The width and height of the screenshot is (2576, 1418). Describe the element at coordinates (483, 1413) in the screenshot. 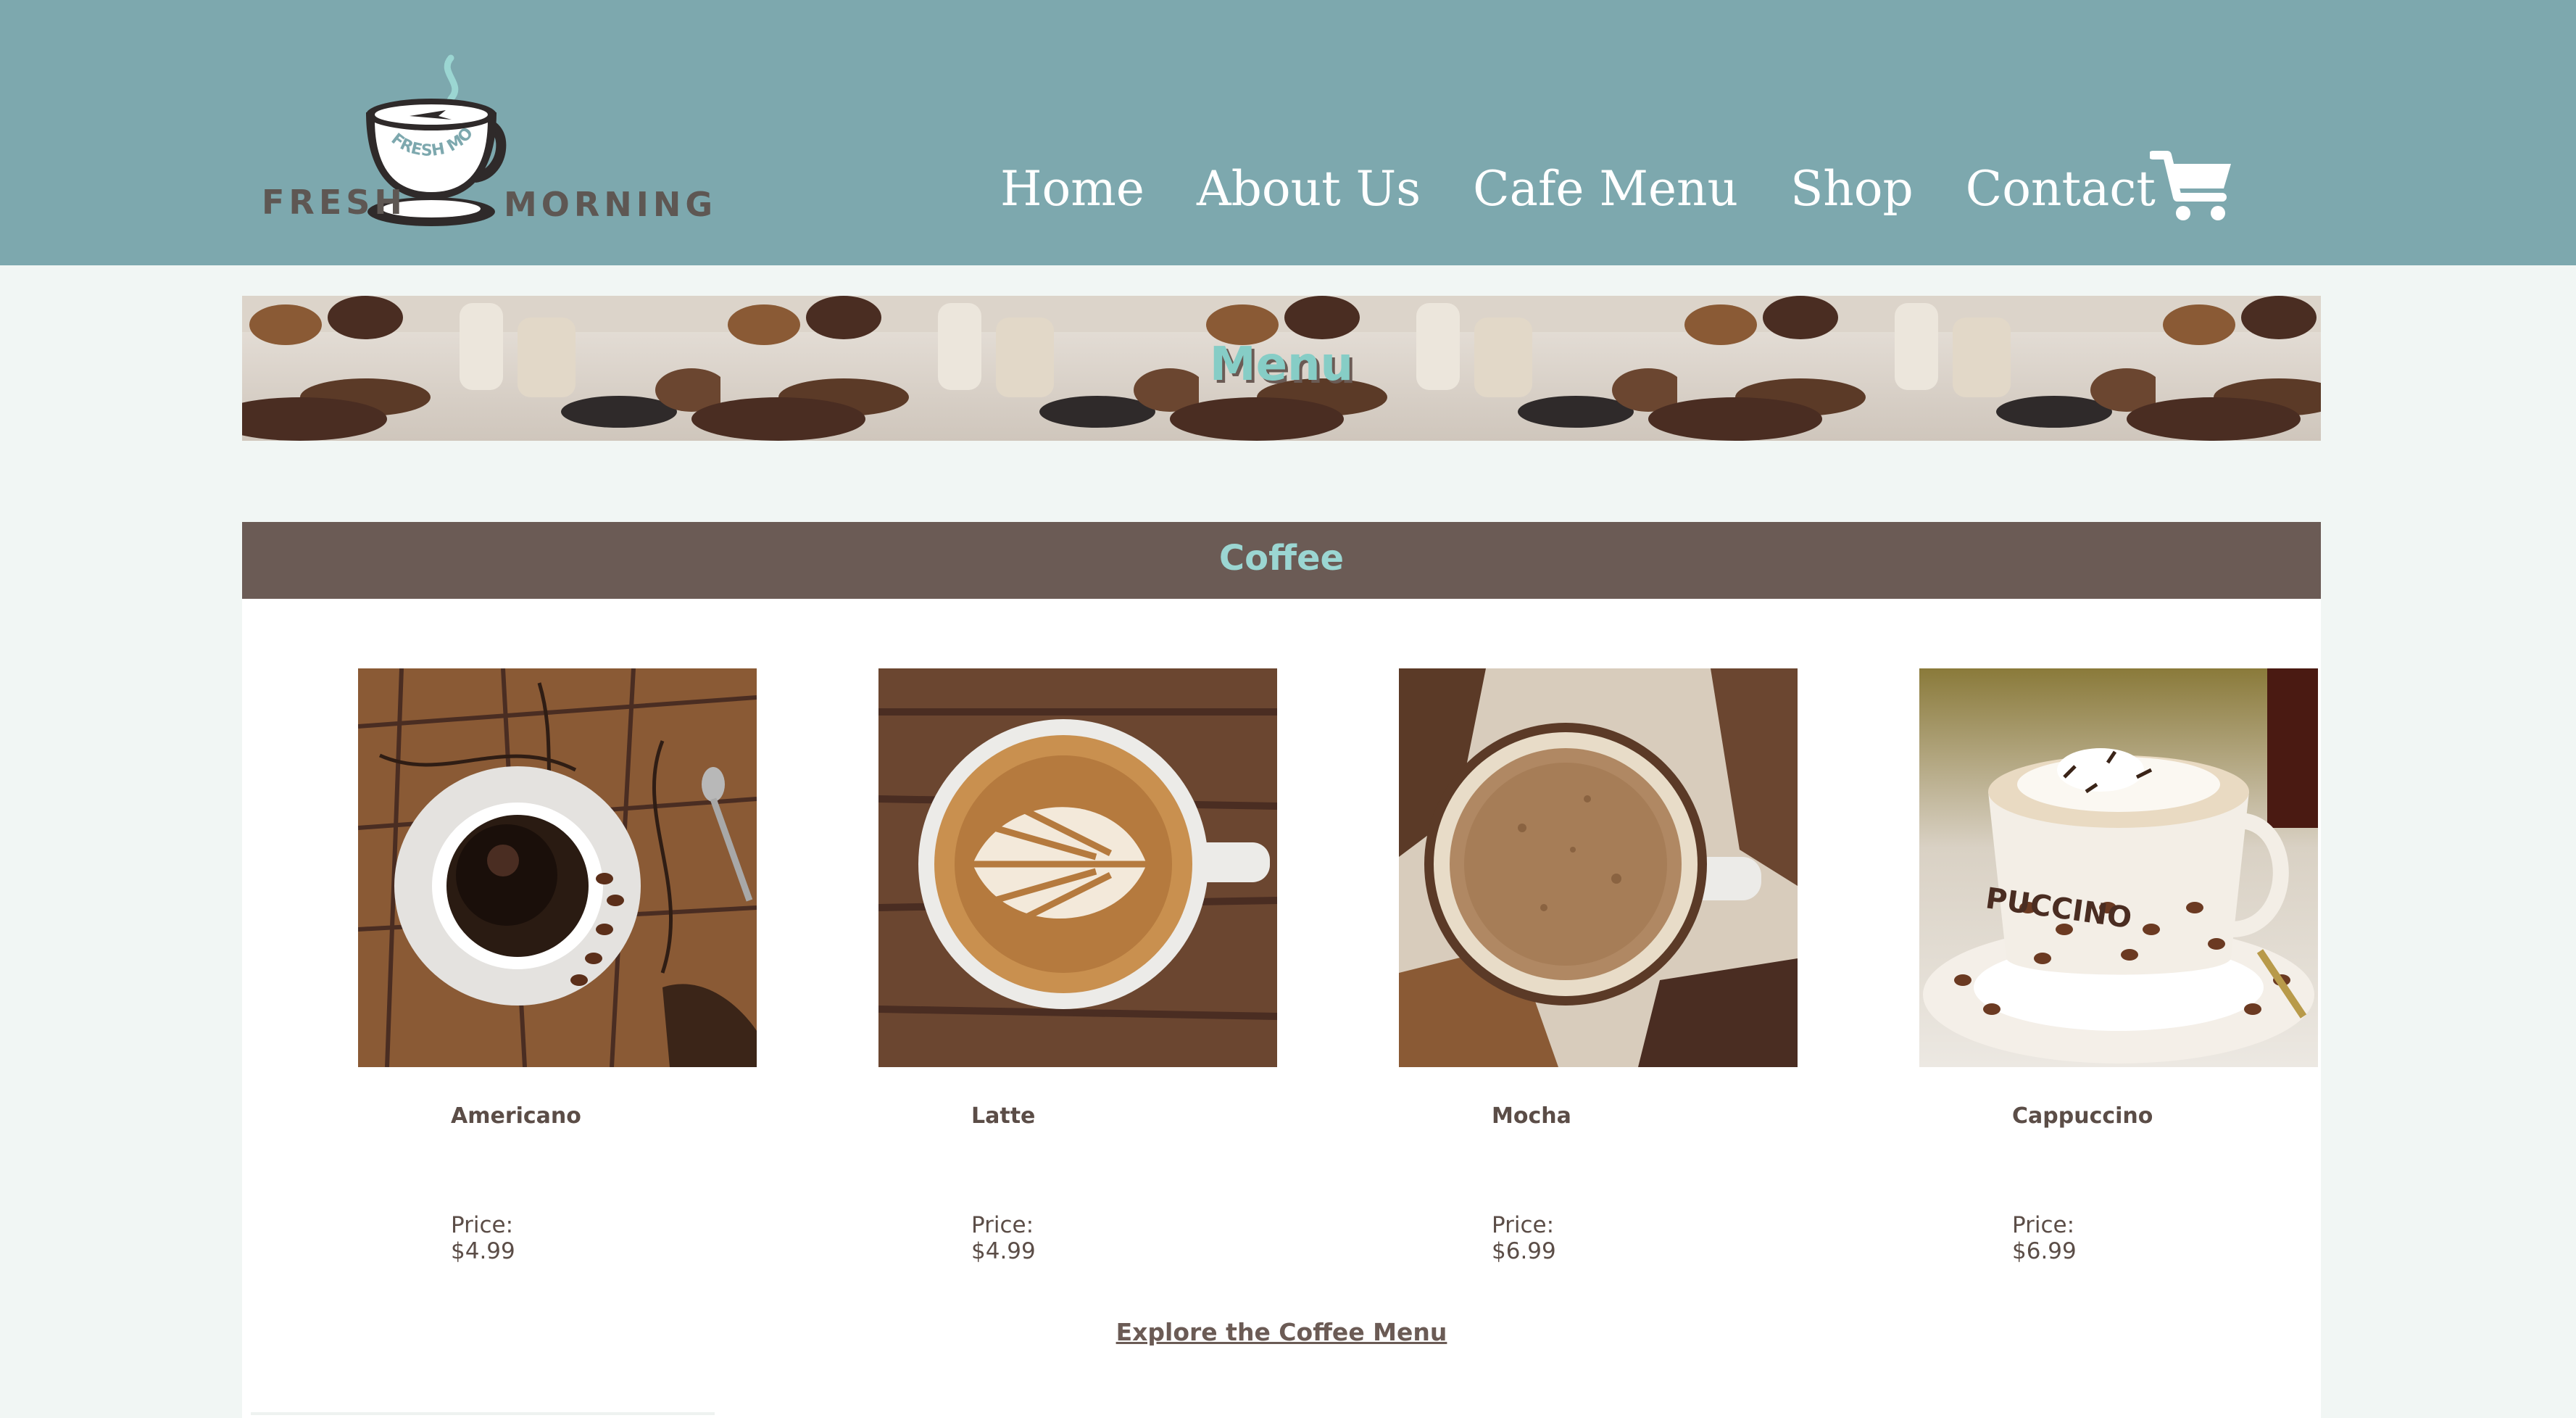

I see `divider` at that location.